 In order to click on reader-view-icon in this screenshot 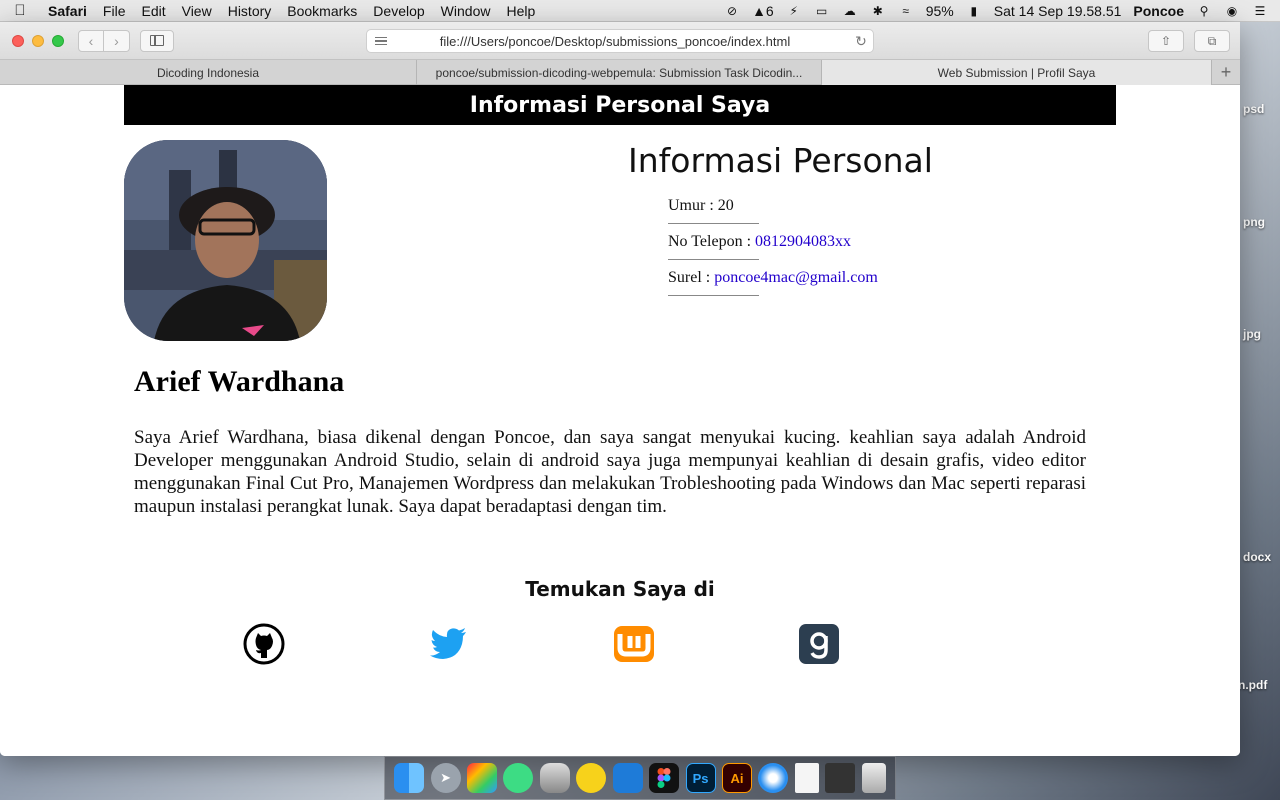, I will do `click(381, 41)`.